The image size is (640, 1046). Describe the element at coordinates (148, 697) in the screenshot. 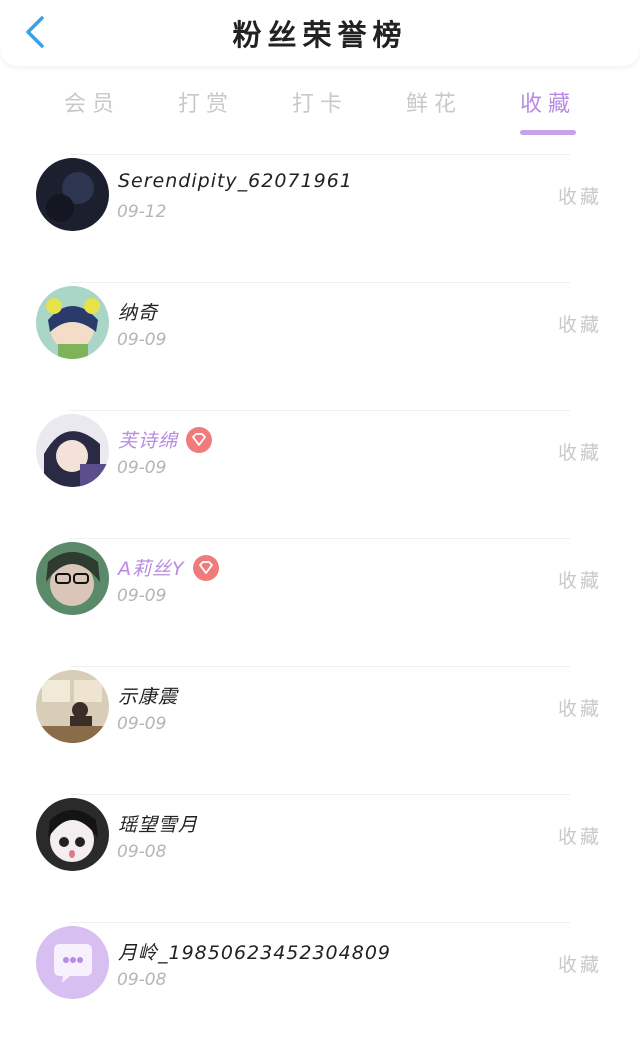

I see `fan-name: 示康震` at that location.